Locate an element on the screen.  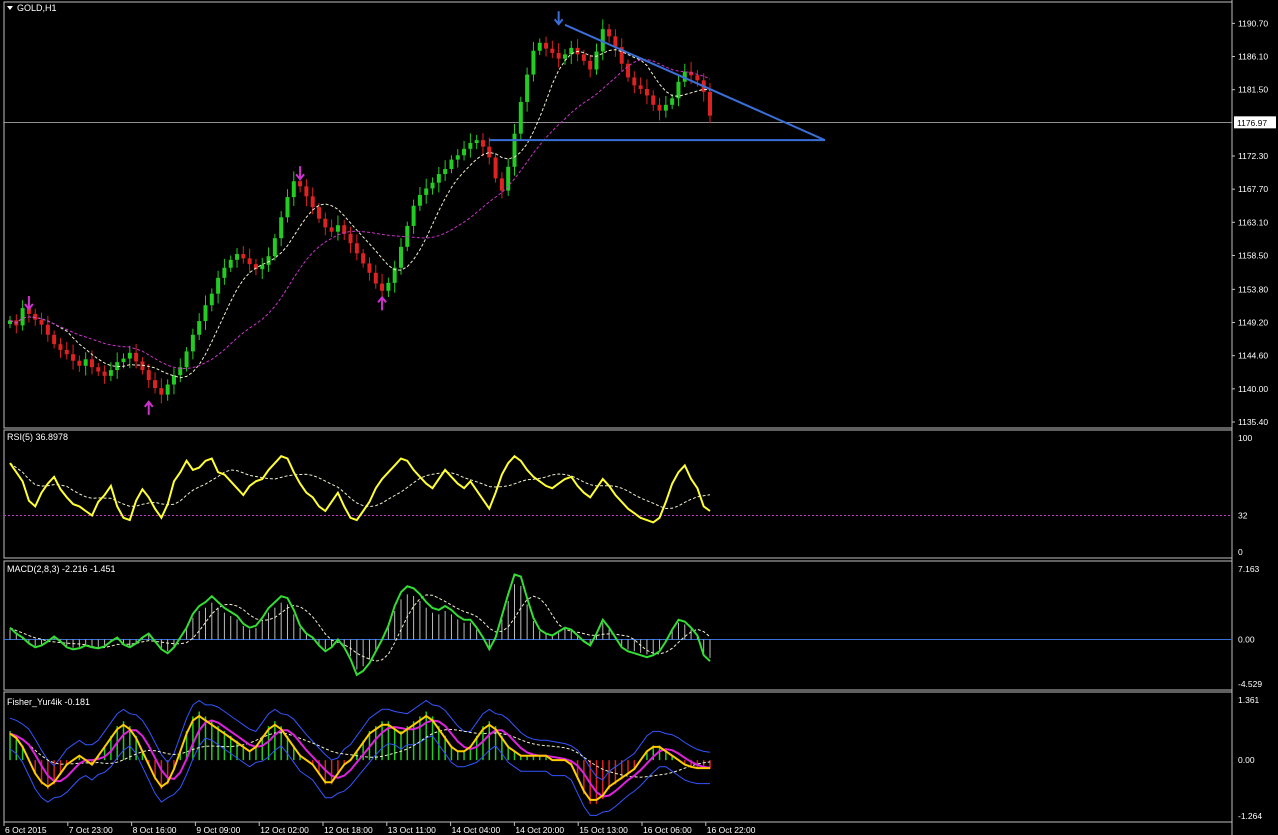
menu-triangle-icon is located at coordinates (10, 8).